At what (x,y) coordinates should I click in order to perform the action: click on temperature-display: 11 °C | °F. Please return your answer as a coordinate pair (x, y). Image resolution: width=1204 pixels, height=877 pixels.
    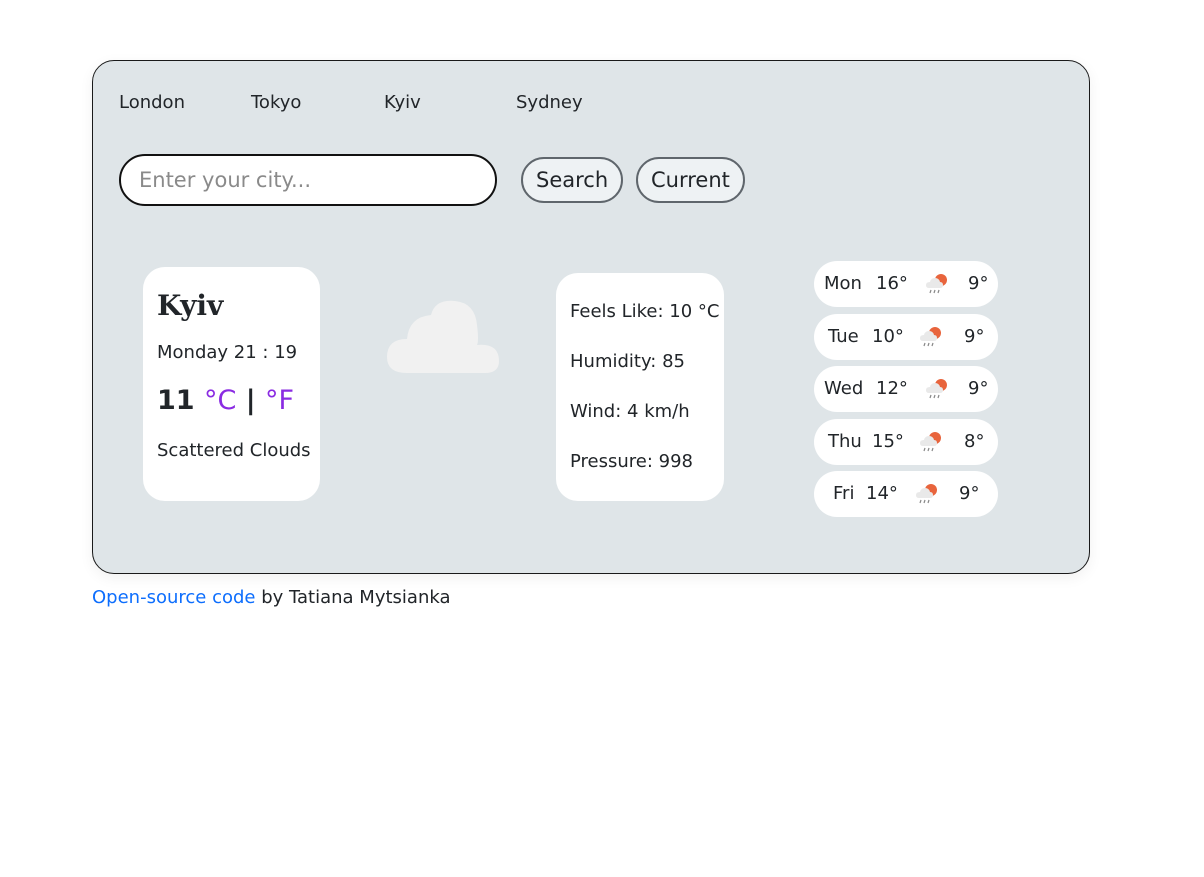
    Looking at the image, I should click on (231, 400).